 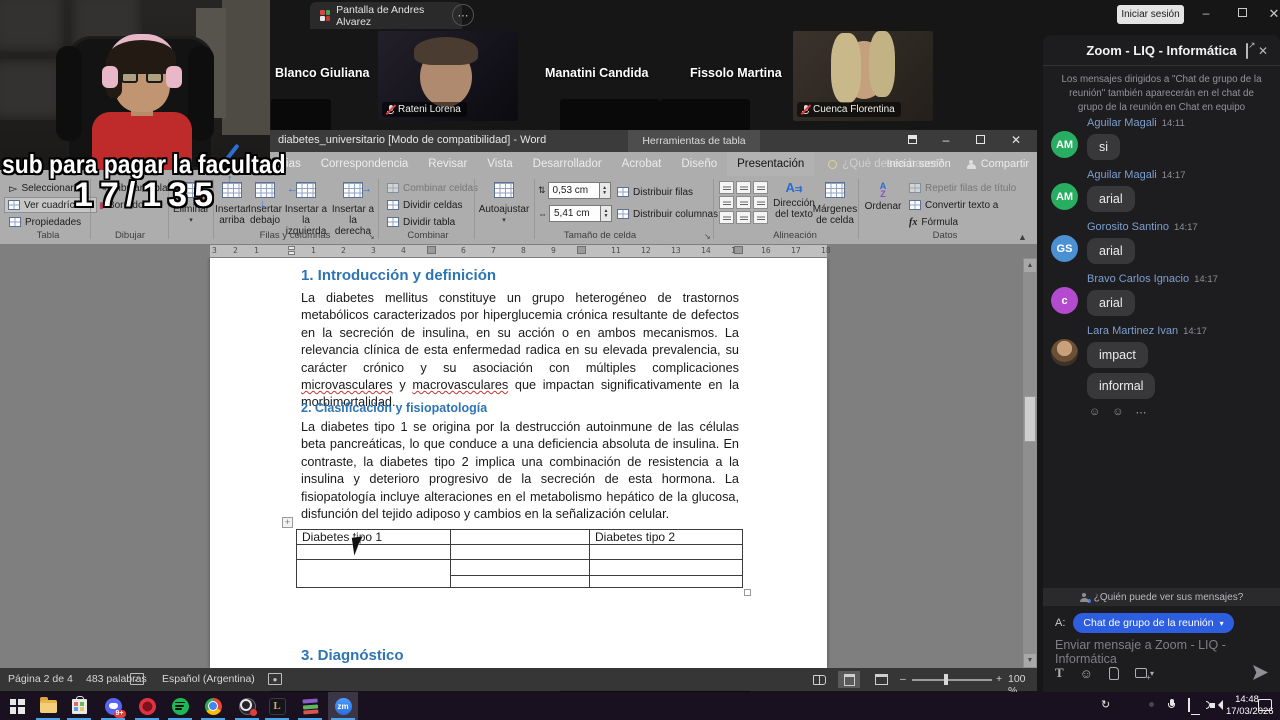 What do you see at coordinates (1144, 675) in the screenshot?
I see `screenshot-icon: ▾` at bounding box center [1144, 675].